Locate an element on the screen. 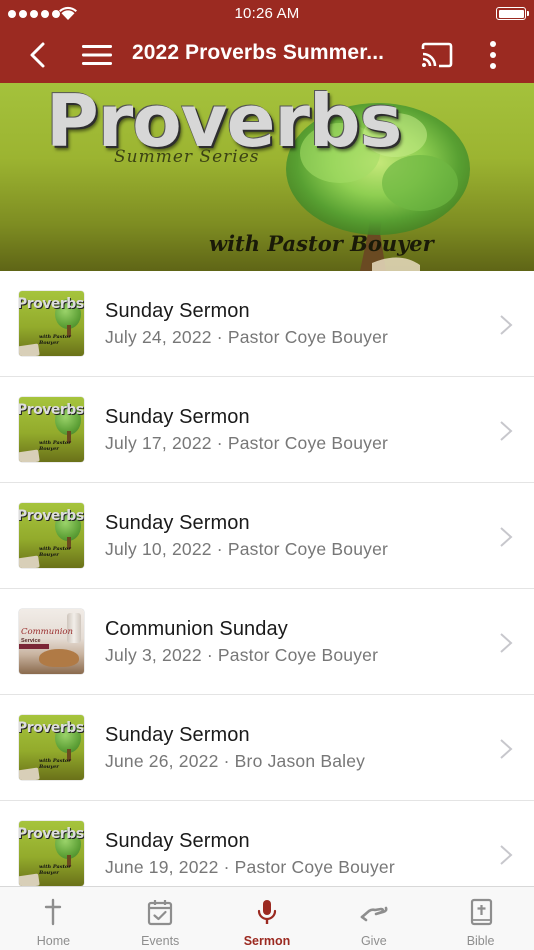 The height and width of the screenshot is (950, 534). bottom-tab-bar: Home Events Sermon Give Bible is located at coordinates (267, 918).